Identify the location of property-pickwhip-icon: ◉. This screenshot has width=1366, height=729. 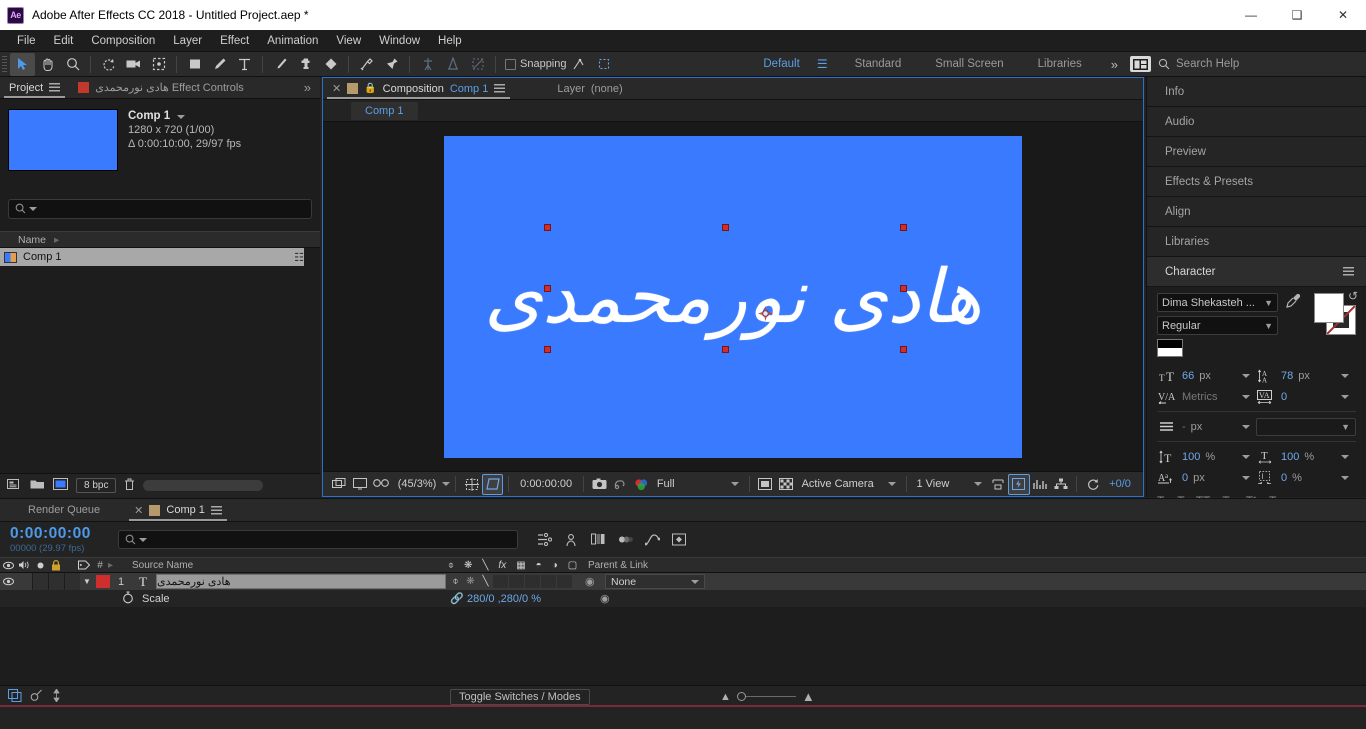
(605, 598).